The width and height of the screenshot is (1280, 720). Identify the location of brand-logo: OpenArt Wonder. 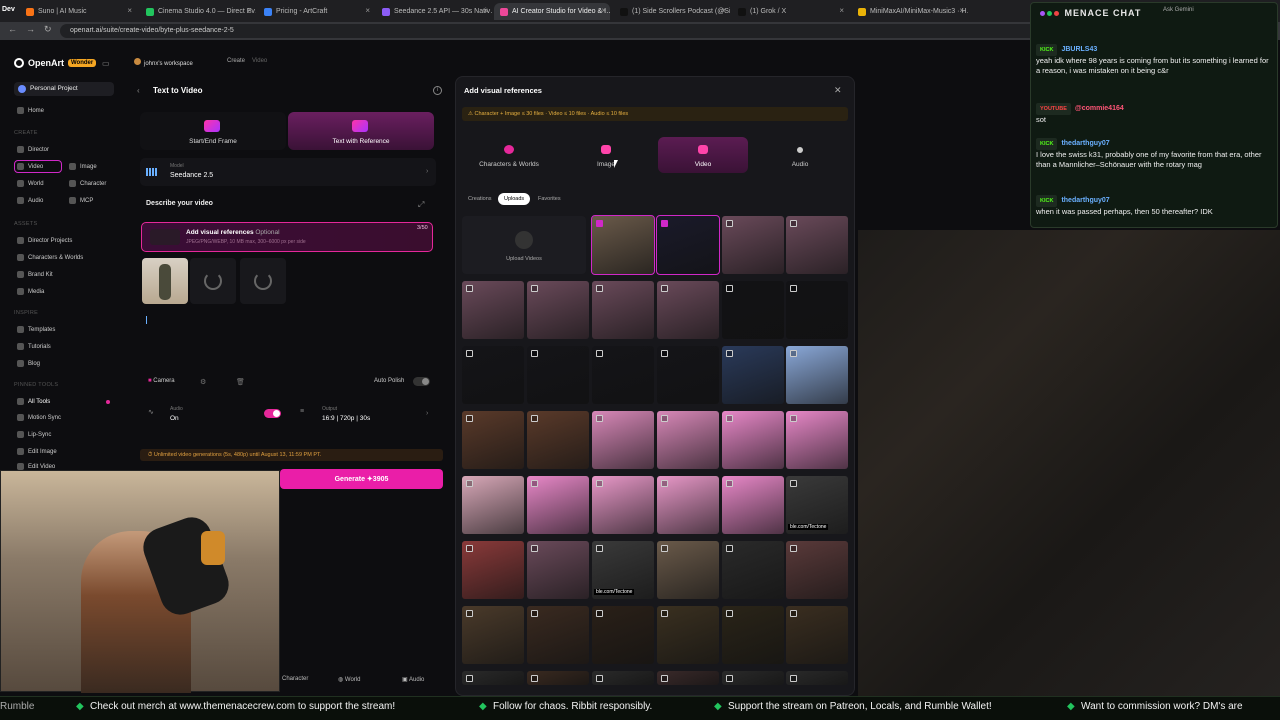
(55, 63).